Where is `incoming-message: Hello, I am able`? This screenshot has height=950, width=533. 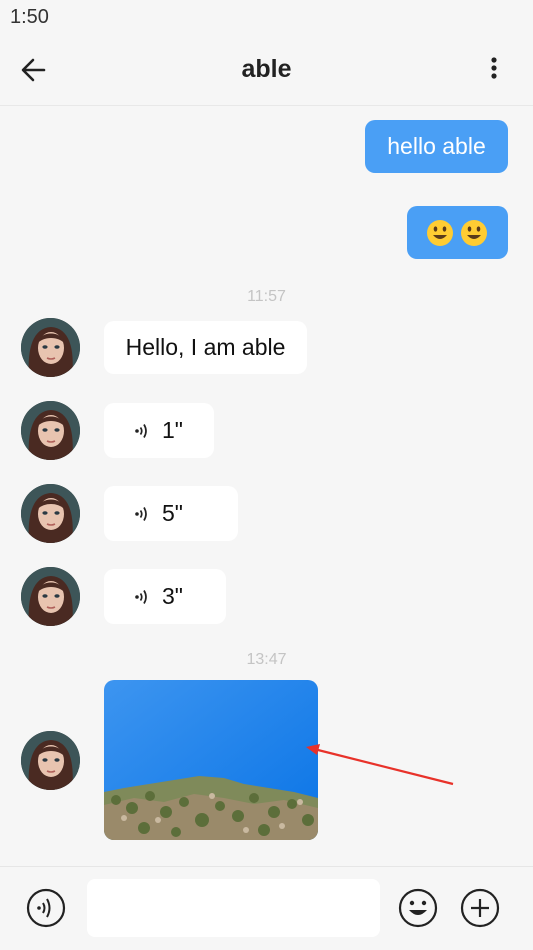
incoming-message: Hello, I am able is located at coordinates (205, 347).